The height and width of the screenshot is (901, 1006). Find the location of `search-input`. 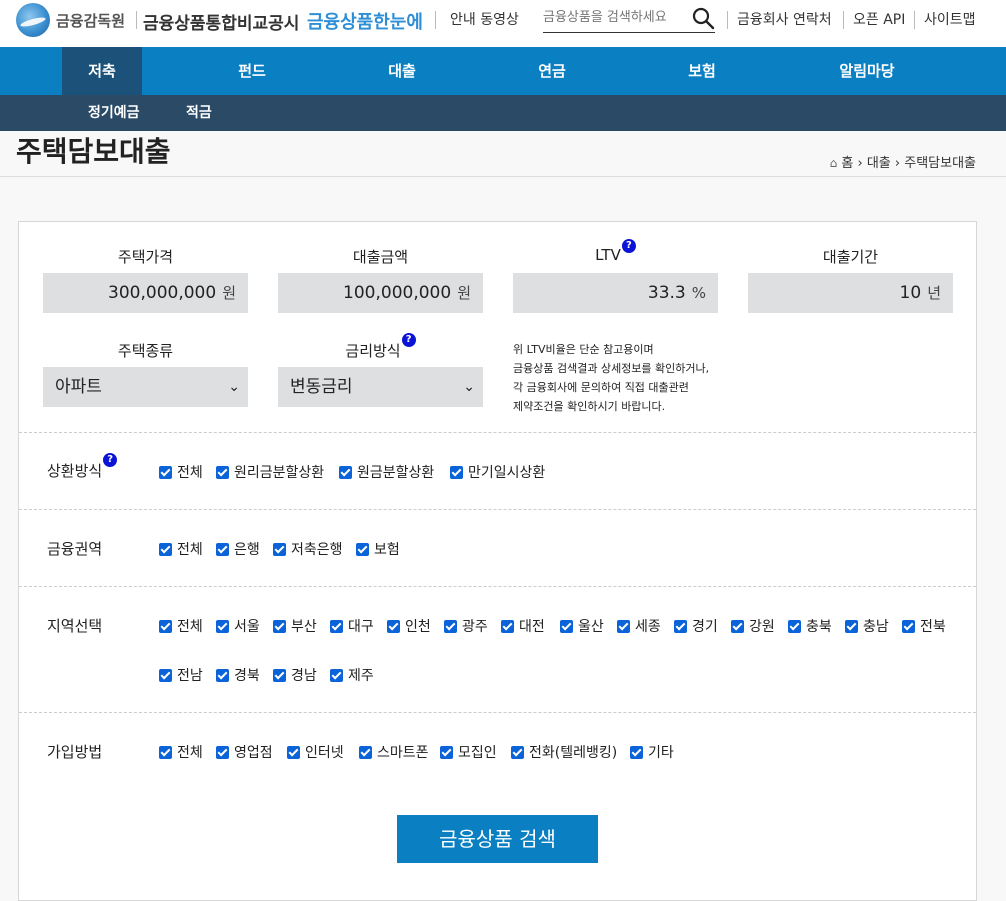

search-input is located at coordinates (613, 17).